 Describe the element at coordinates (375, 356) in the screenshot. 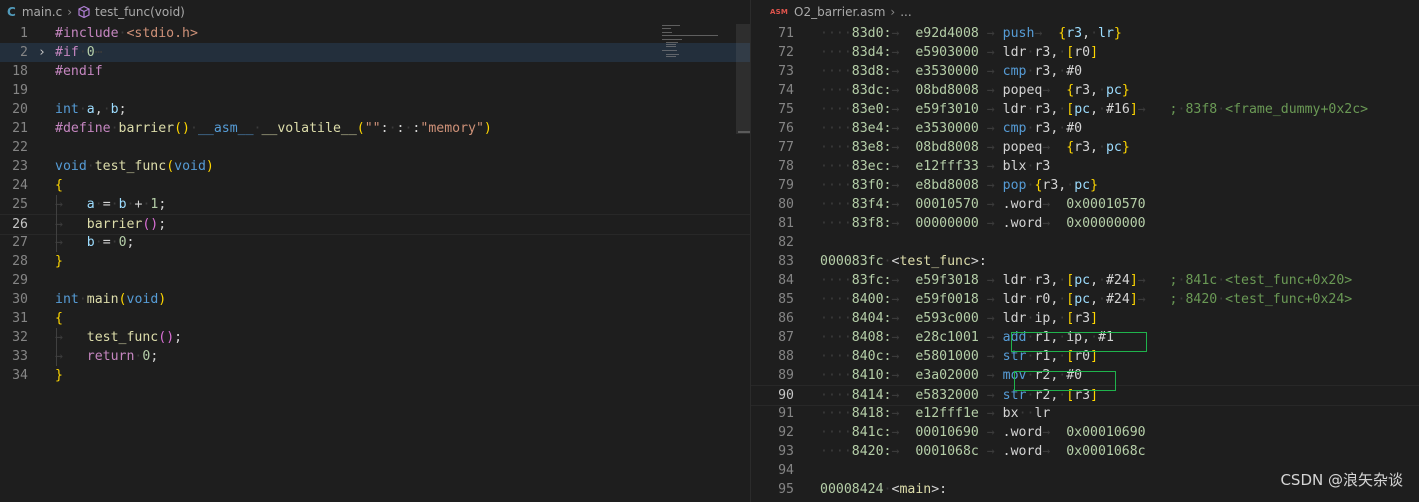

I see `code-line: 33 → return·0;` at that location.